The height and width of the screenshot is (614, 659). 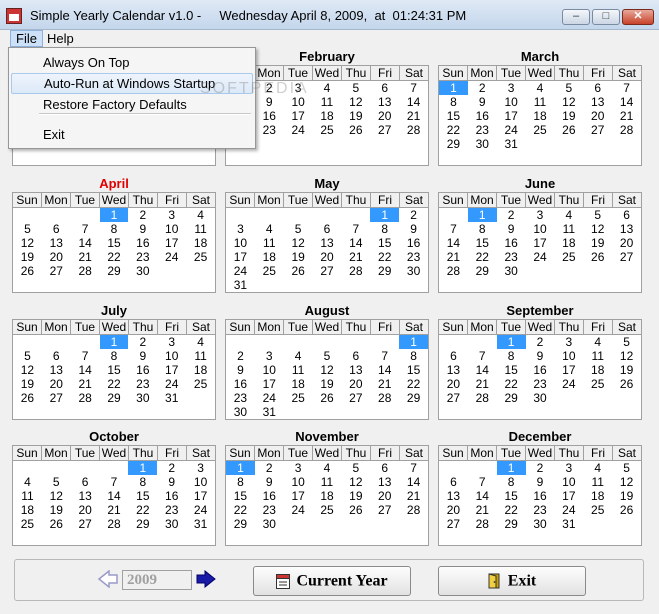 I want to click on maximize-button: □, so click(x=606, y=17).